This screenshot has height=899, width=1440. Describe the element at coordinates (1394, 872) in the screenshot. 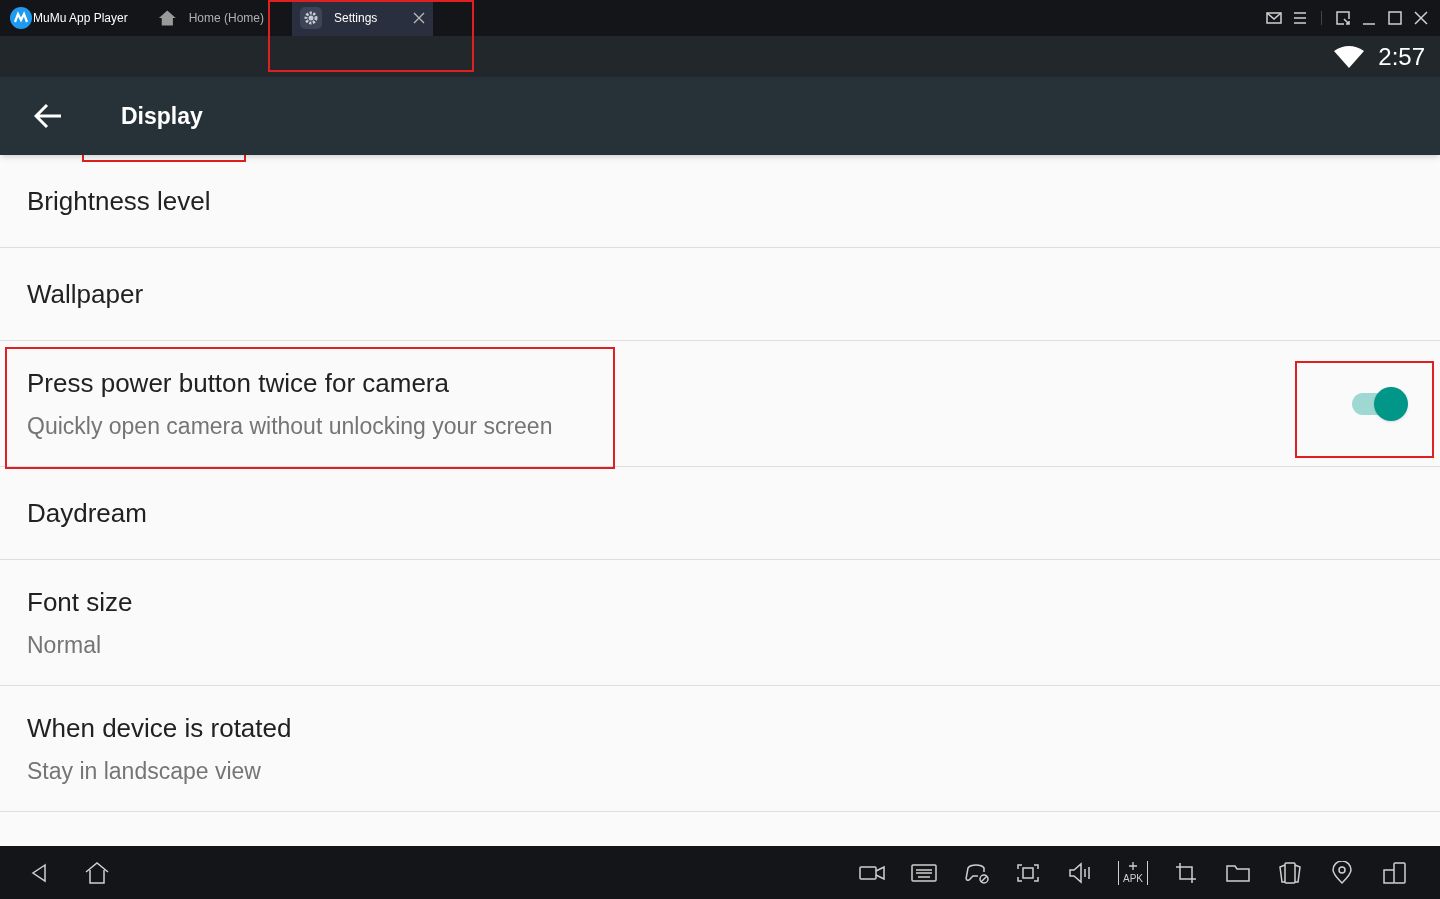

I see `multi-device-icon` at that location.